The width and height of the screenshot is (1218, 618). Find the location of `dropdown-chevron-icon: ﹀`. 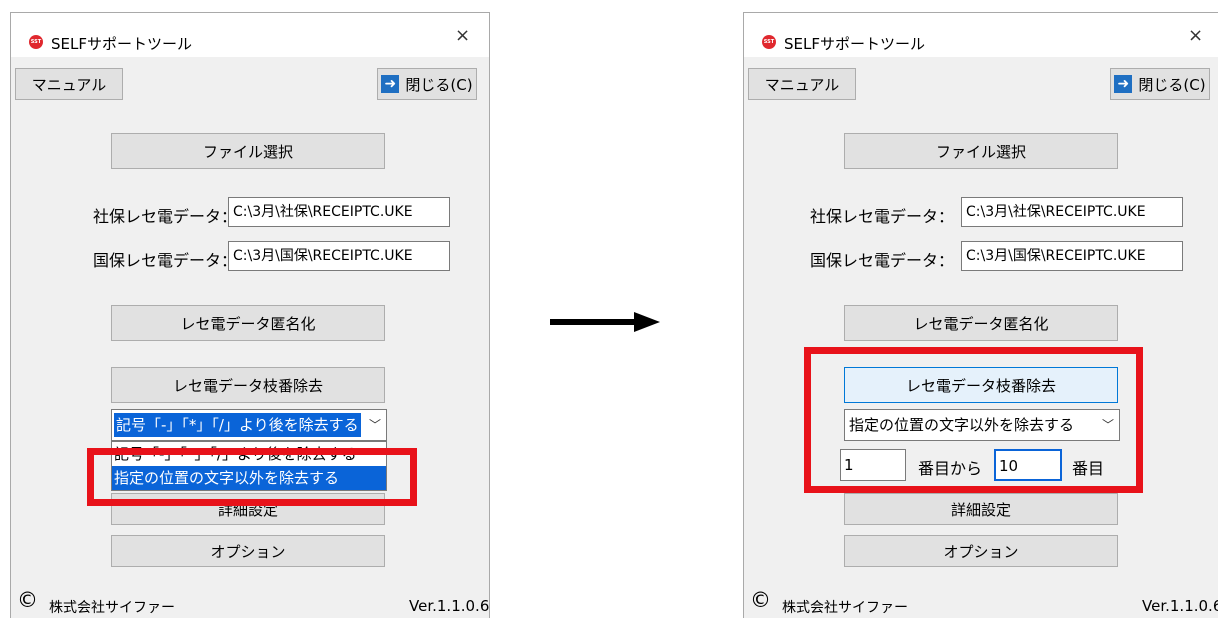

dropdown-chevron-icon: ﹀ is located at coordinates (375, 425).